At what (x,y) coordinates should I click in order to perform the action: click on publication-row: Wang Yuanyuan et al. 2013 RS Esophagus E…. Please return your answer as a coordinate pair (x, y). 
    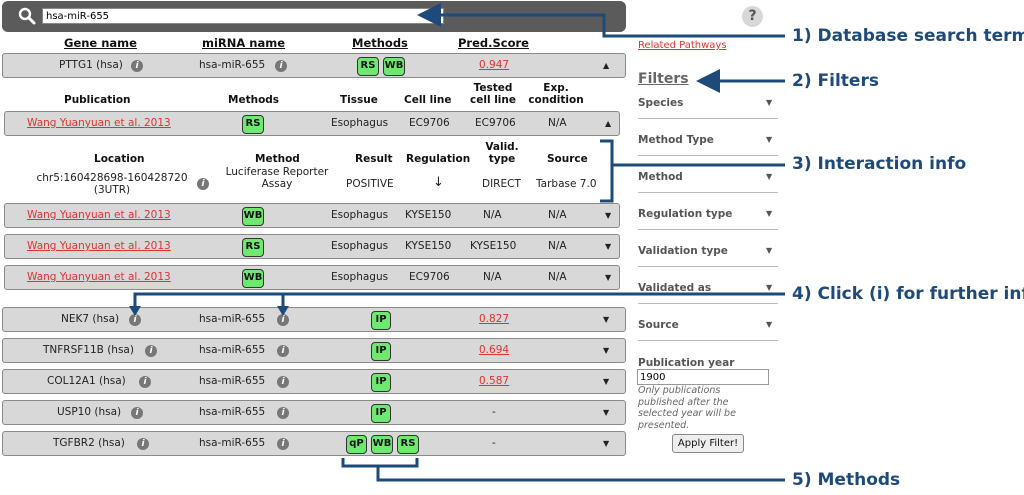
    Looking at the image, I should click on (312, 123).